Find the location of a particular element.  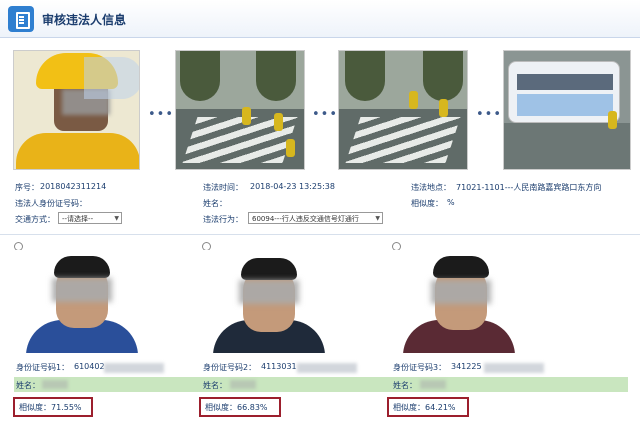

candidate-1-similarity-label: 相似度： is located at coordinates (35, 407).